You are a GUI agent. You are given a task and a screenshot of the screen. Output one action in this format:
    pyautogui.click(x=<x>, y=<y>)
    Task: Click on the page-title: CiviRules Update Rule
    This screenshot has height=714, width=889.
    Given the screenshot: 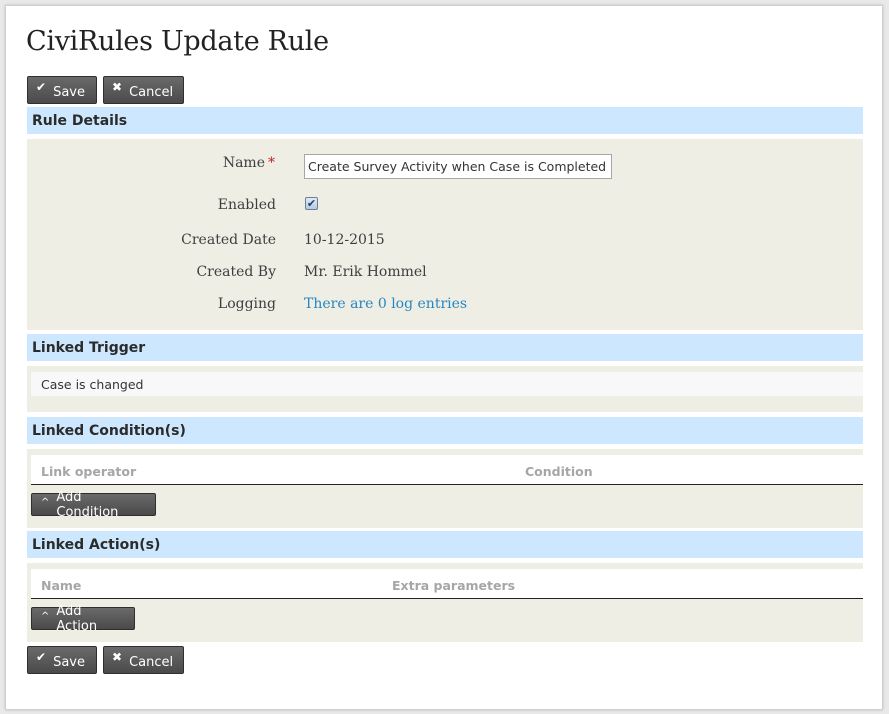 What is the action you would take?
    pyautogui.click(x=177, y=41)
    